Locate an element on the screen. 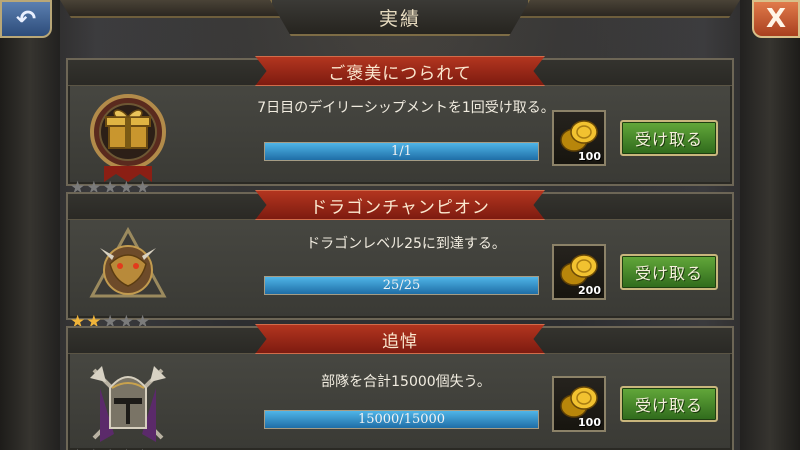  back-arrow-icon: ↶ is located at coordinates (26, 19).